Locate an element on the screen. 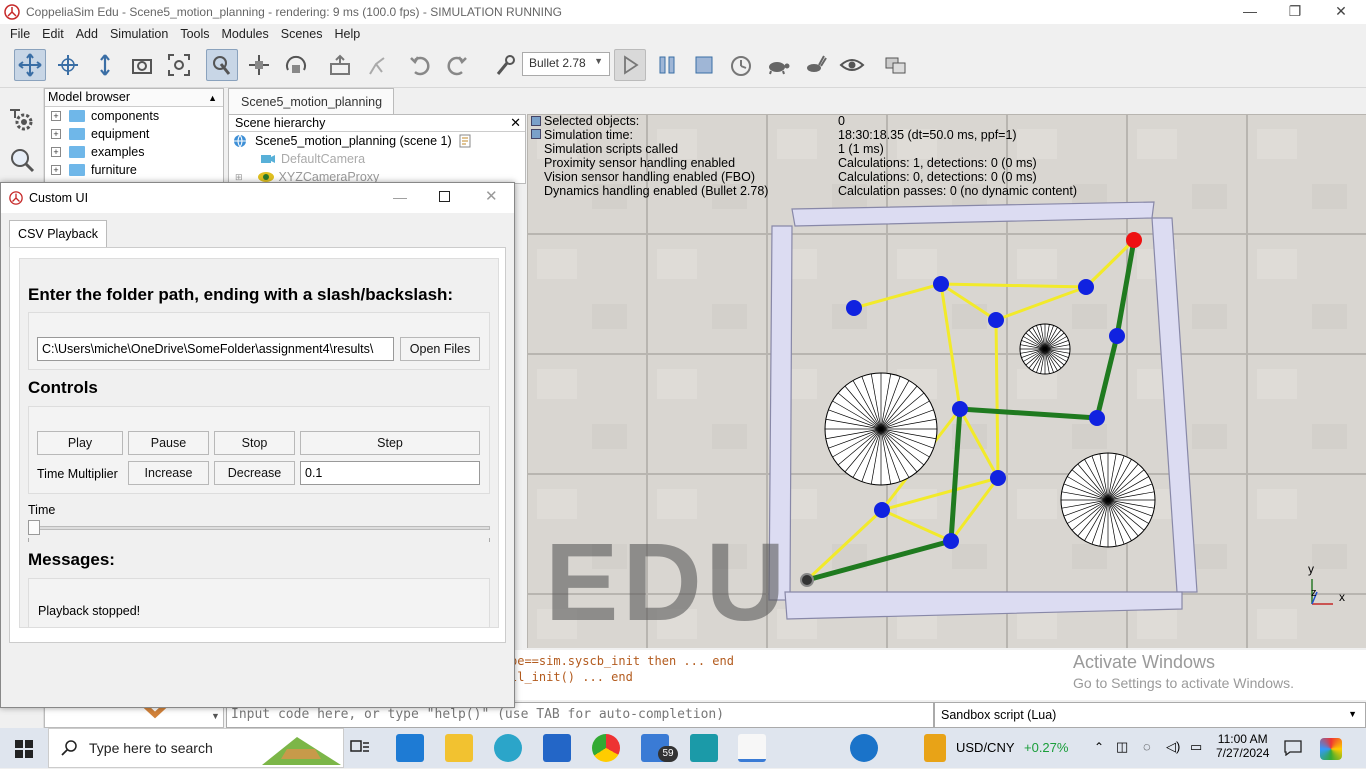  decrease-button: Decrease is located at coordinates (254, 473).